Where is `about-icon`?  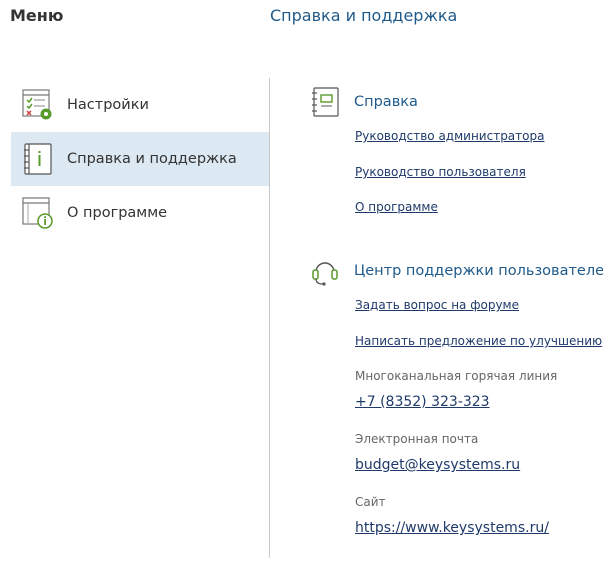 about-icon is located at coordinates (38, 213).